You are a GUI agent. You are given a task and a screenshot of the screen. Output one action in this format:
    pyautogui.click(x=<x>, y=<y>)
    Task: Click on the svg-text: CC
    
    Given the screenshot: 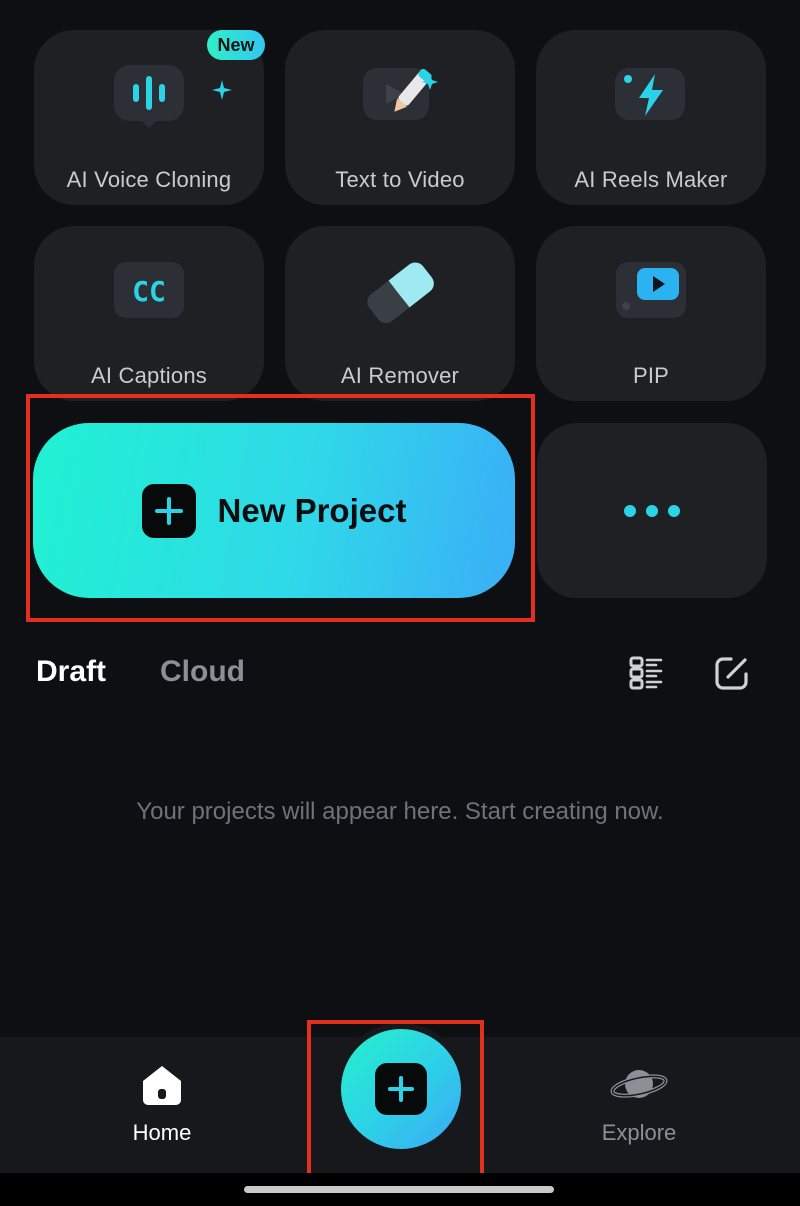 What is the action you would take?
    pyautogui.click(x=149, y=291)
    